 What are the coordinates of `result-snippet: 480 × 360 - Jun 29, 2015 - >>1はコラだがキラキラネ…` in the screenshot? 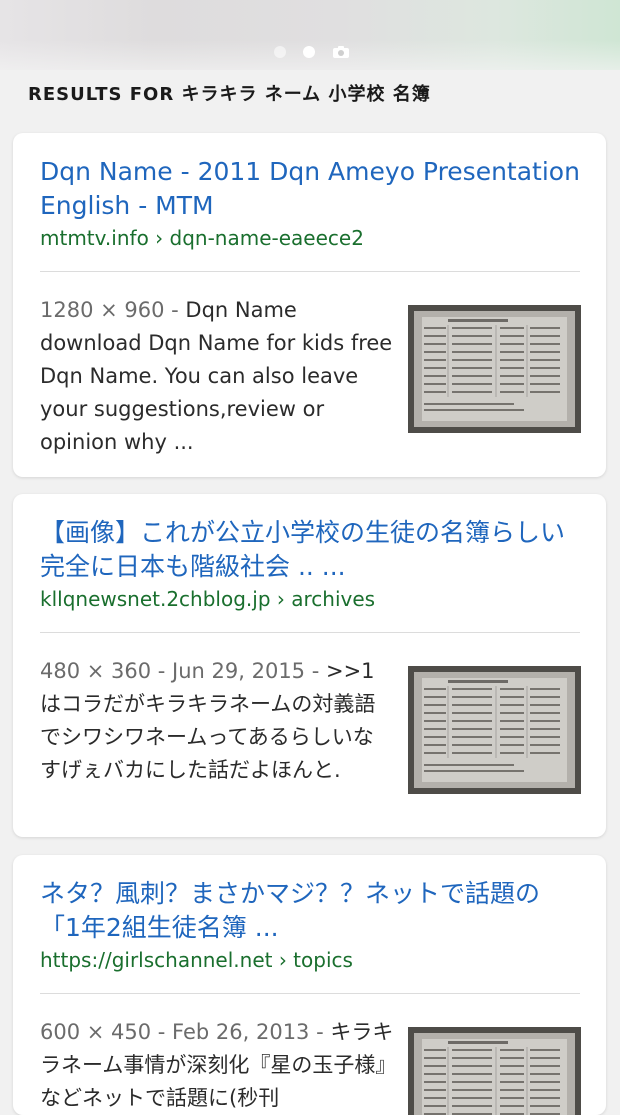 It's located at (217, 721).